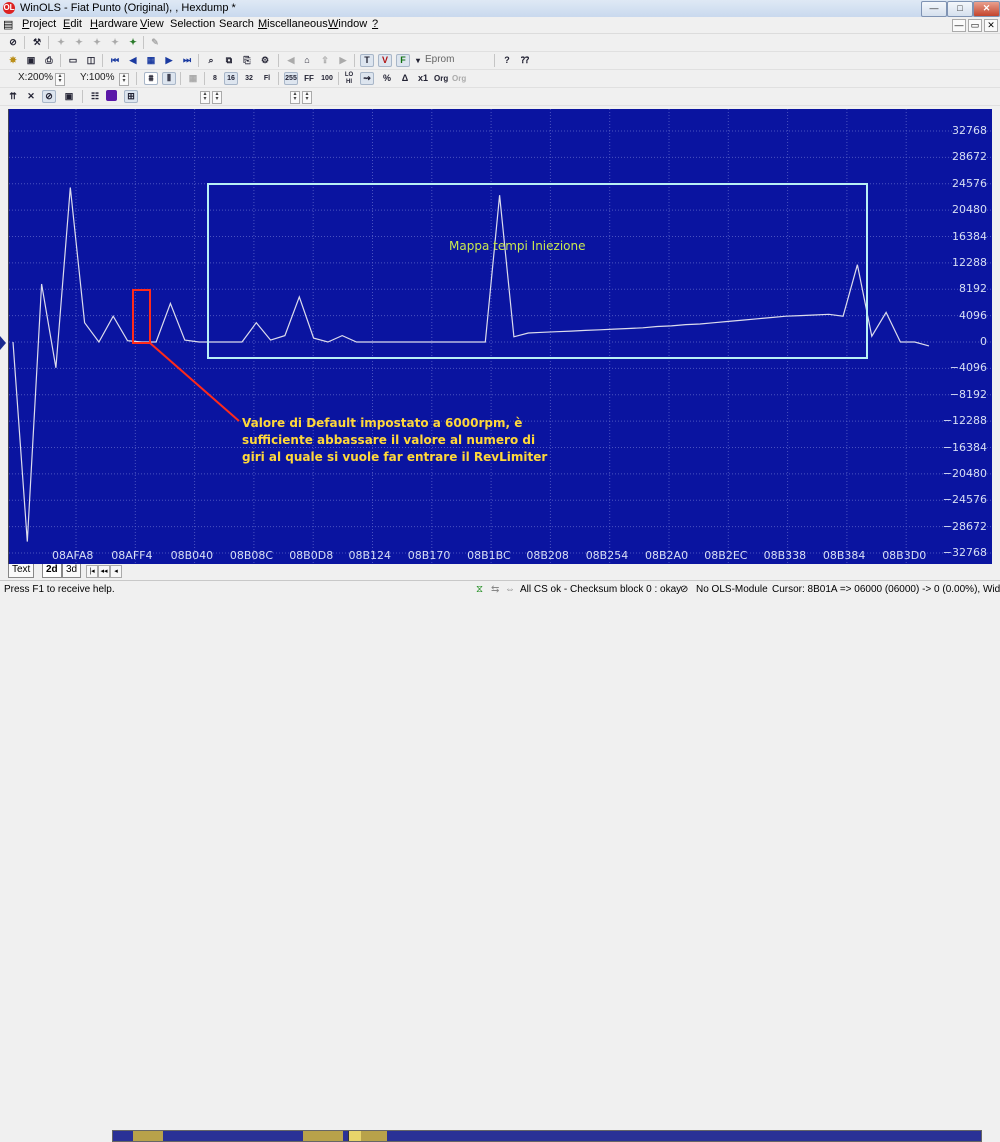  Describe the element at coordinates (267, 78) in the screenshot. I see `float-button: Fl` at that location.